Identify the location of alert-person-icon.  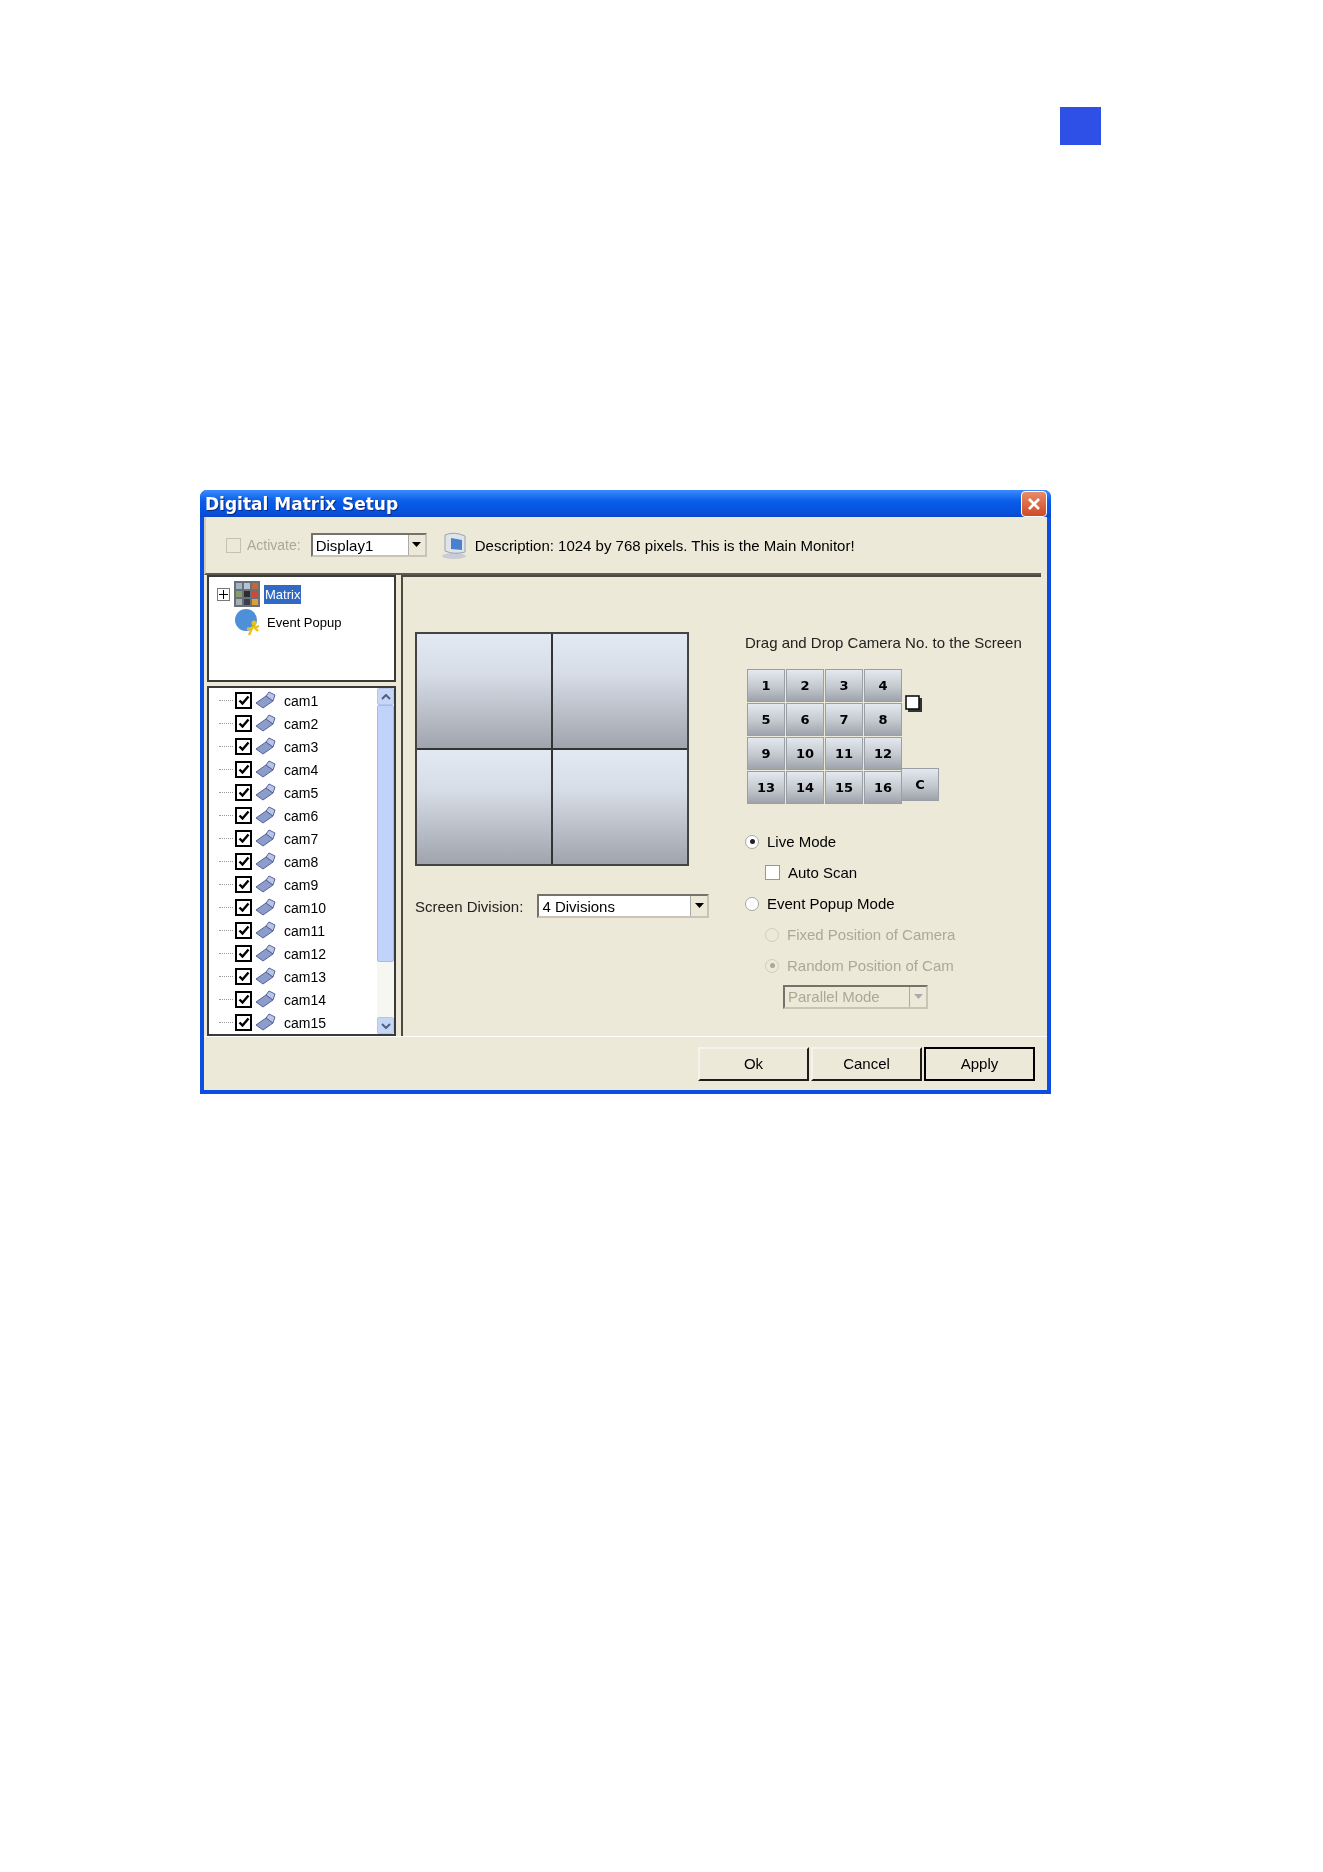
(248, 622).